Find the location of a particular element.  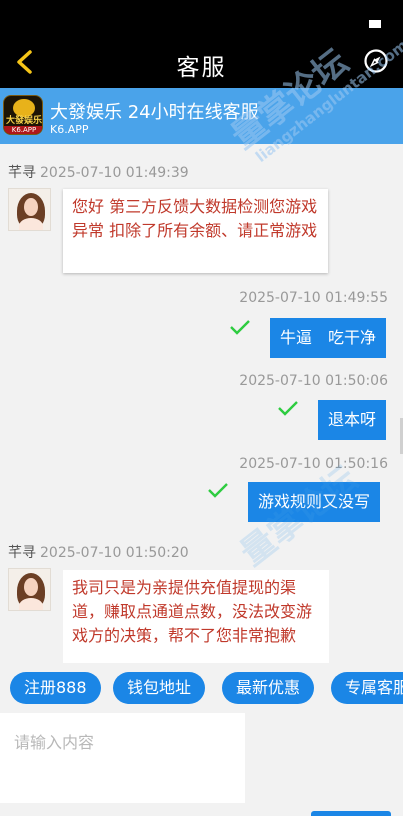

service-banner: 大發娱乐 K6.APP 大發娱乐 24小时在线客服 K6.APP is located at coordinates (201, 116).